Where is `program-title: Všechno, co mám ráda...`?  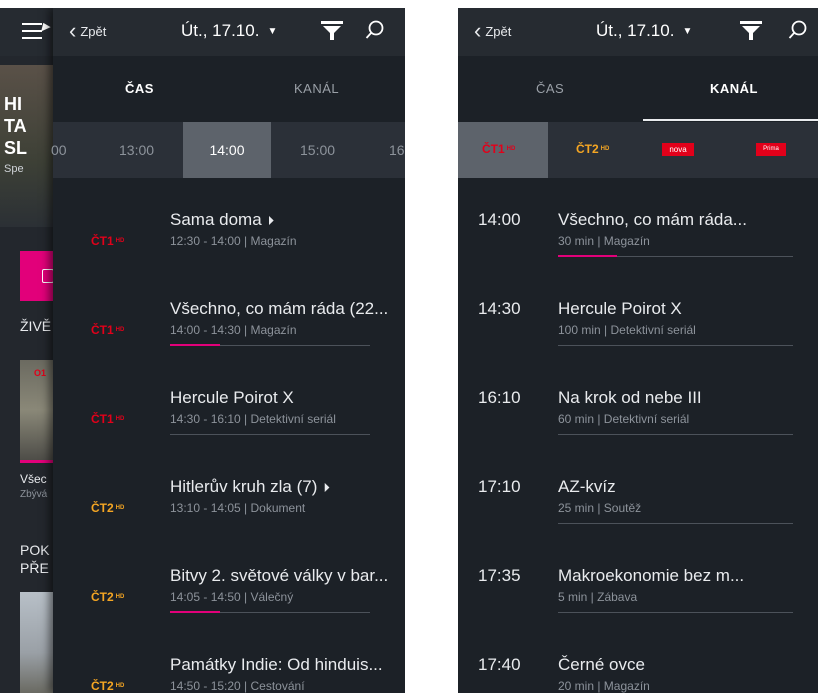
program-title: Všechno, co mám ráda... is located at coordinates (652, 219).